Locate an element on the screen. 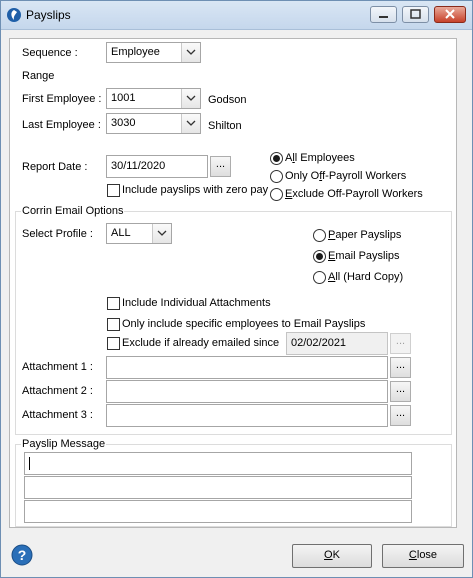 Image resolution: width=473 pixels, height=578 pixels. select-profile-label: Select Profile : is located at coordinates (57, 234).